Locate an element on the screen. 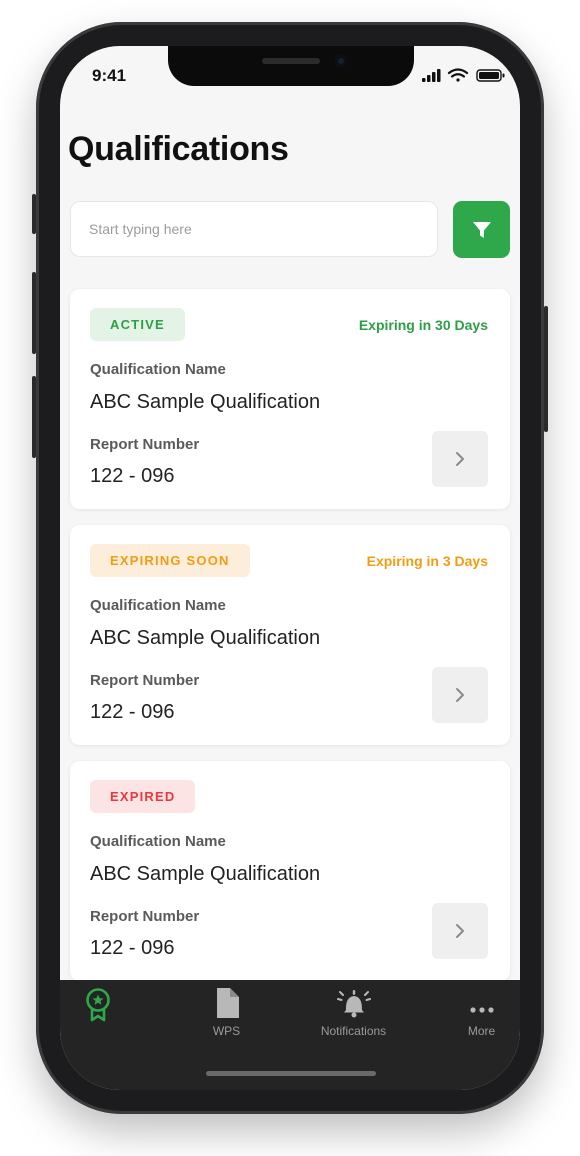  award-icon is located at coordinates (97, 1005).